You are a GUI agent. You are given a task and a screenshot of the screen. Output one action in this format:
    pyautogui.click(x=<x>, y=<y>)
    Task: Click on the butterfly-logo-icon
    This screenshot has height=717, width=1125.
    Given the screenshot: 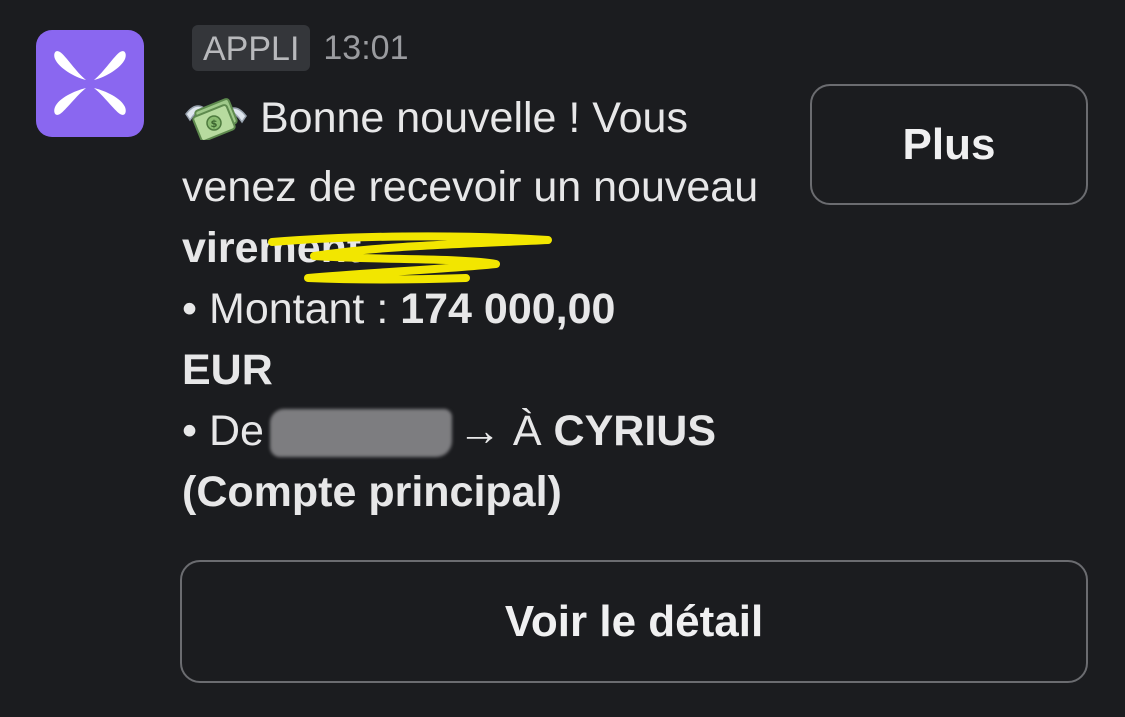 What is the action you would take?
    pyautogui.click(x=90, y=83)
    